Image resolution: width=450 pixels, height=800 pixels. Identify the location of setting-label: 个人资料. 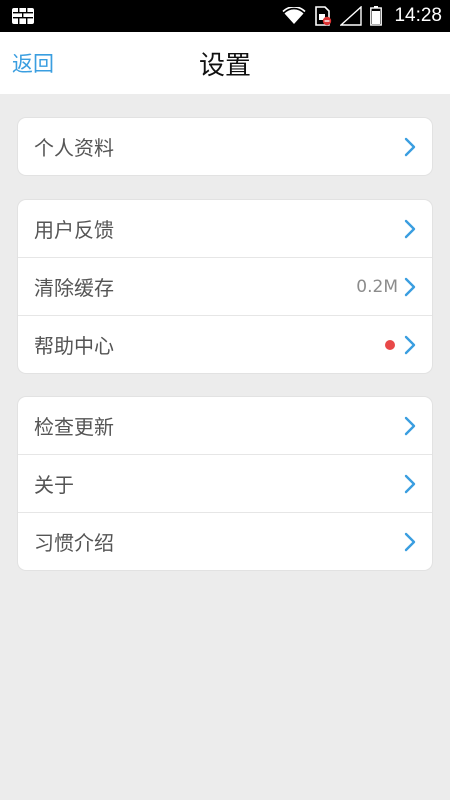
(74, 148).